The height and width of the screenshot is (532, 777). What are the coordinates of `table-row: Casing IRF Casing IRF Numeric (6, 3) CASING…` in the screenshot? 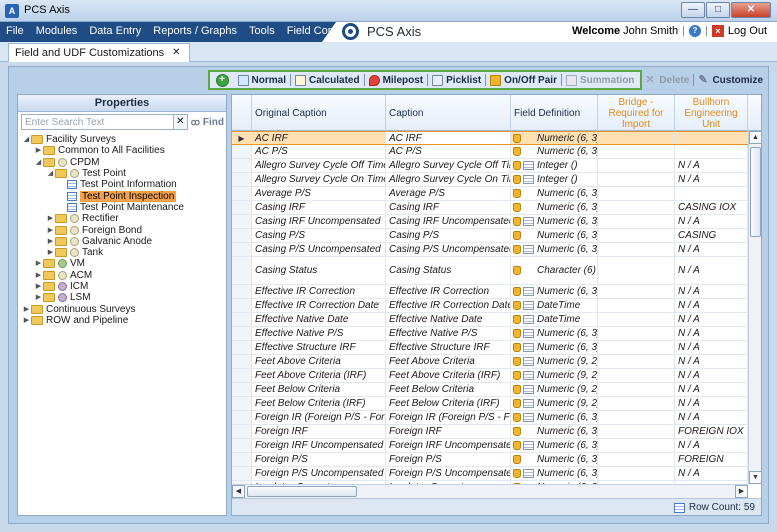 It's located at (490, 208).